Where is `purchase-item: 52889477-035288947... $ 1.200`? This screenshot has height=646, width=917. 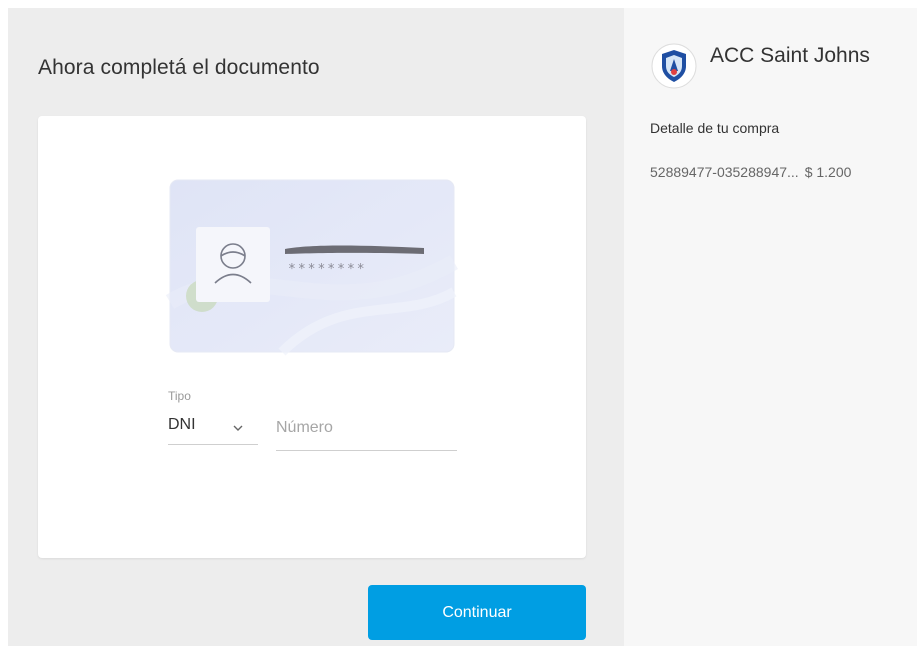
purchase-item: 52889477-035288947... $ 1.200 is located at coordinates (780, 172).